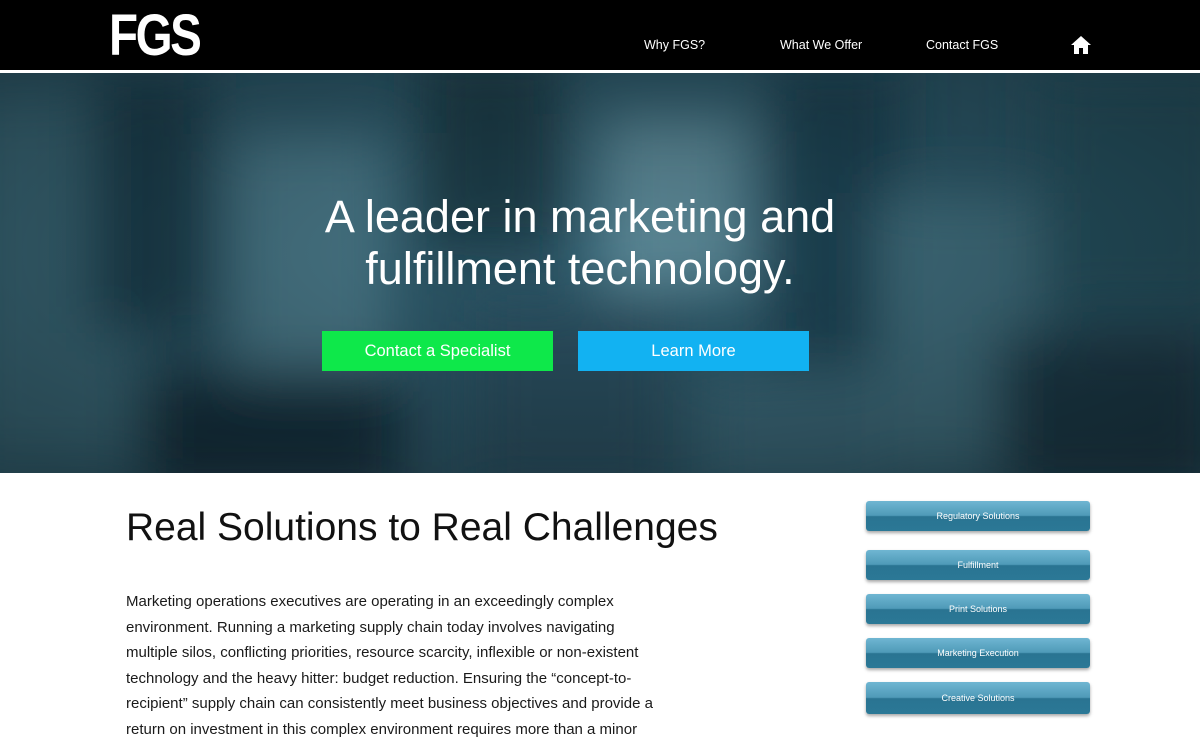  What do you see at coordinates (600, 35) in the screenshot?
I see `site-header: FGS Why FGS? What We Offer Contact FGS` at bounding box center [600, 35].